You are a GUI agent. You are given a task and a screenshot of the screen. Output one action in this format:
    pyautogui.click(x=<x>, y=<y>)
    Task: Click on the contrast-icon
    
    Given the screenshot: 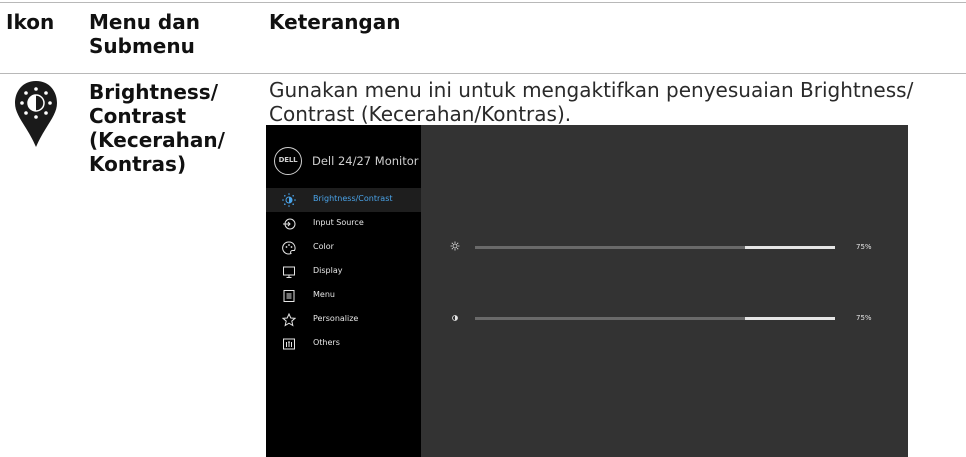 What is the action you would take?
    pyautogui.click(x=455, y=318)
    